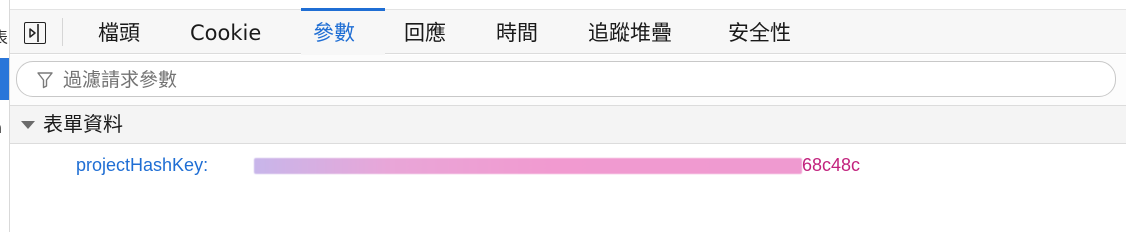  What do you see at coordinates (343, 31) in the screenshot?
I see `tab-params: 參數` at bounding box center [343, 31].